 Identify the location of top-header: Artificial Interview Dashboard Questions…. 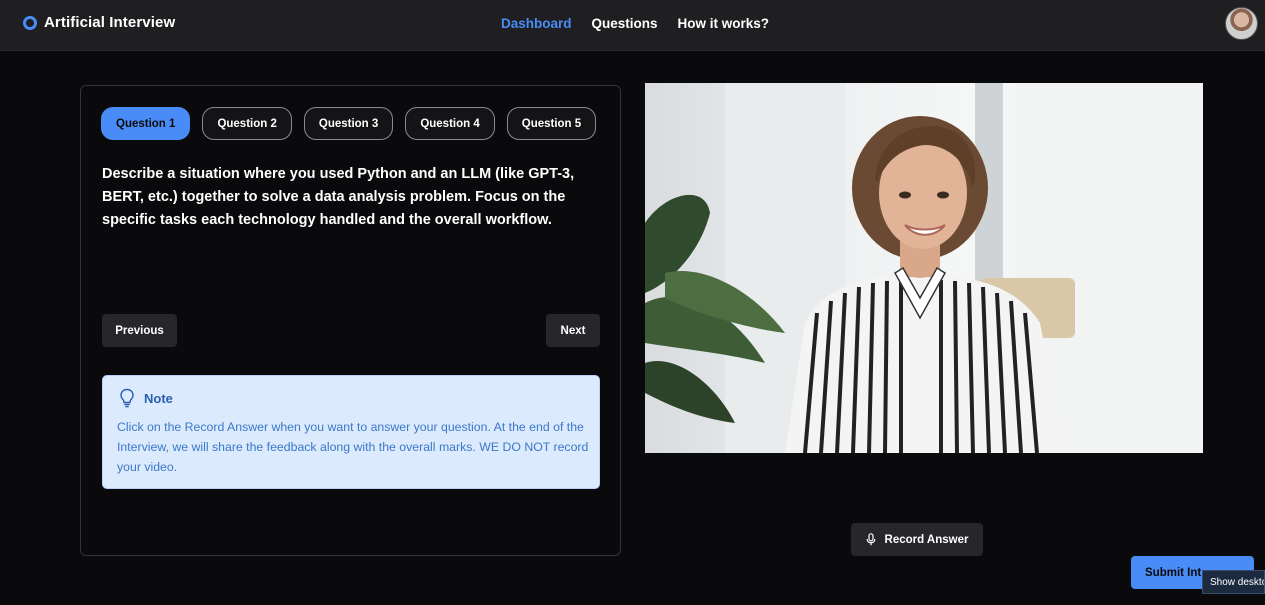
(632, 25).